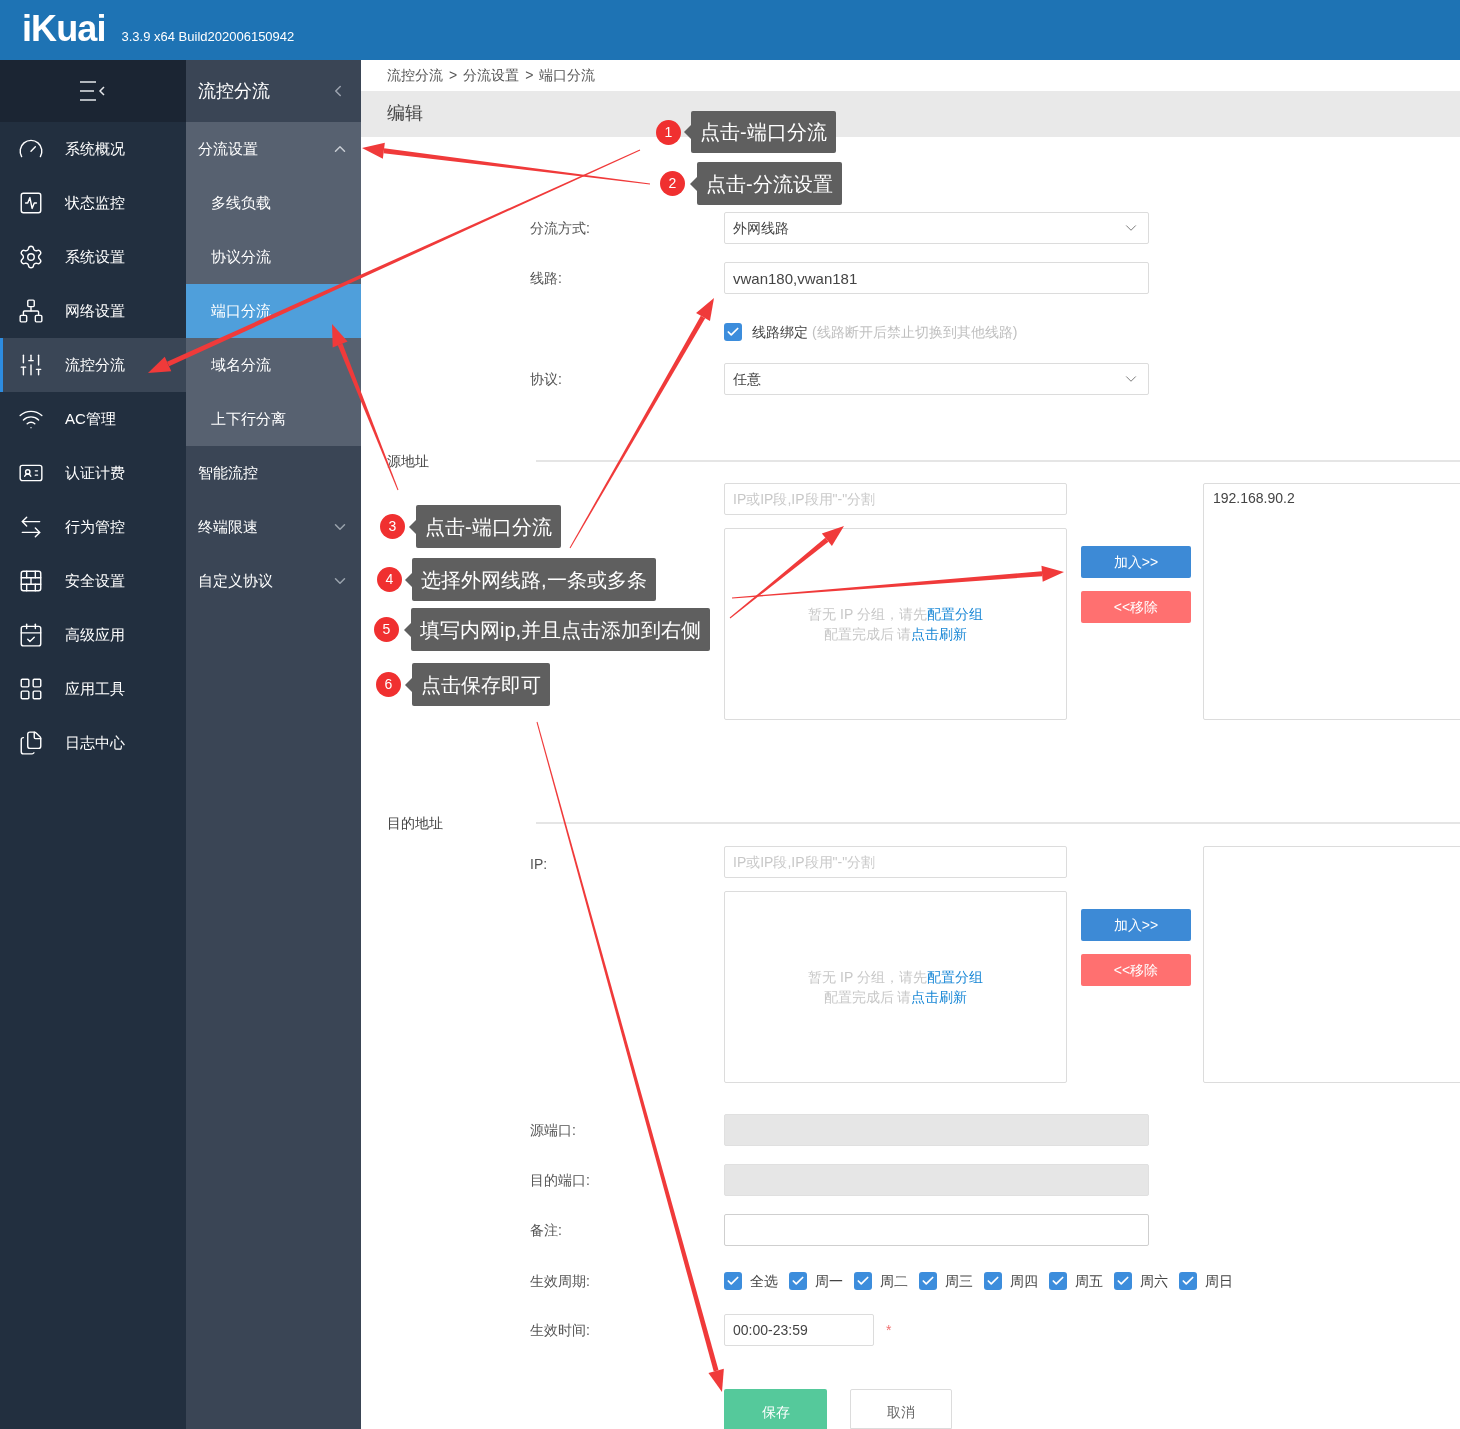 This screenshot has width=1460, height=1429. I want to click on line-input-field: vwan180,vwan181, so click(936, 278).